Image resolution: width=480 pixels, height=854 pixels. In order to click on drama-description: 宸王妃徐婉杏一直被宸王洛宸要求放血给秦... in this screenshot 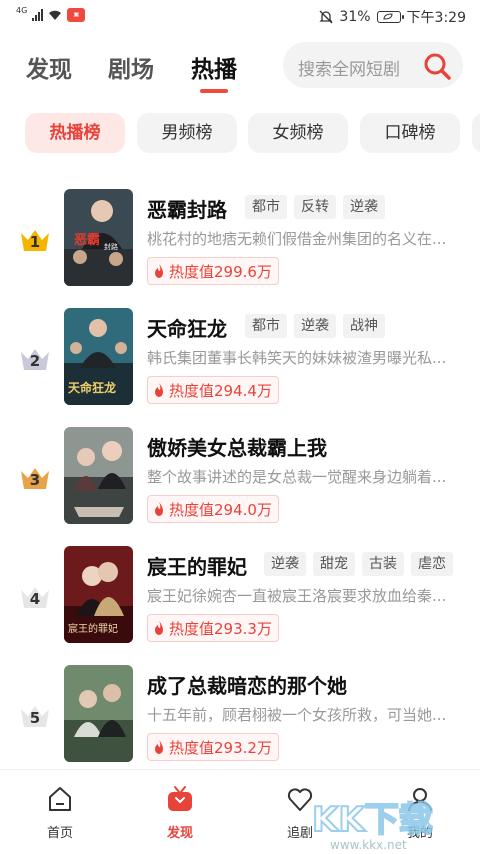, I will do `click(297, 596)`.